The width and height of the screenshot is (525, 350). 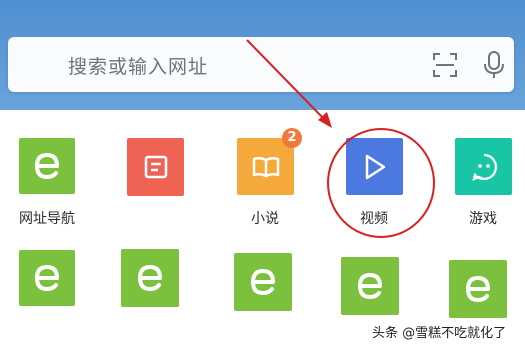 I want to click on grid-label-web-nav: 网址导航, so click(x=47, y=219).